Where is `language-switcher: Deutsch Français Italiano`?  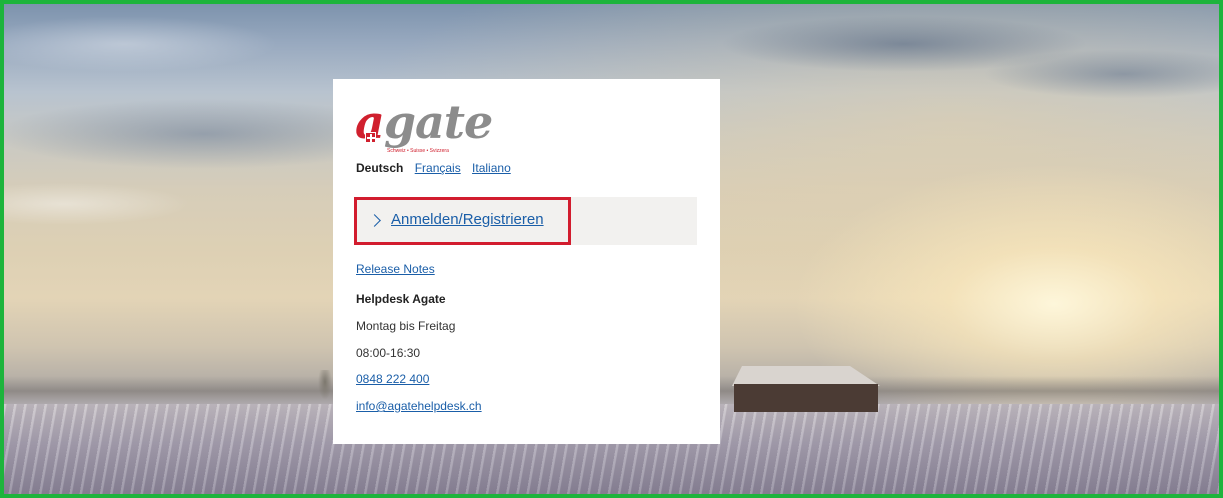 language-switcher: Deutsch Français Italiano is located at coordinates (437, 168).